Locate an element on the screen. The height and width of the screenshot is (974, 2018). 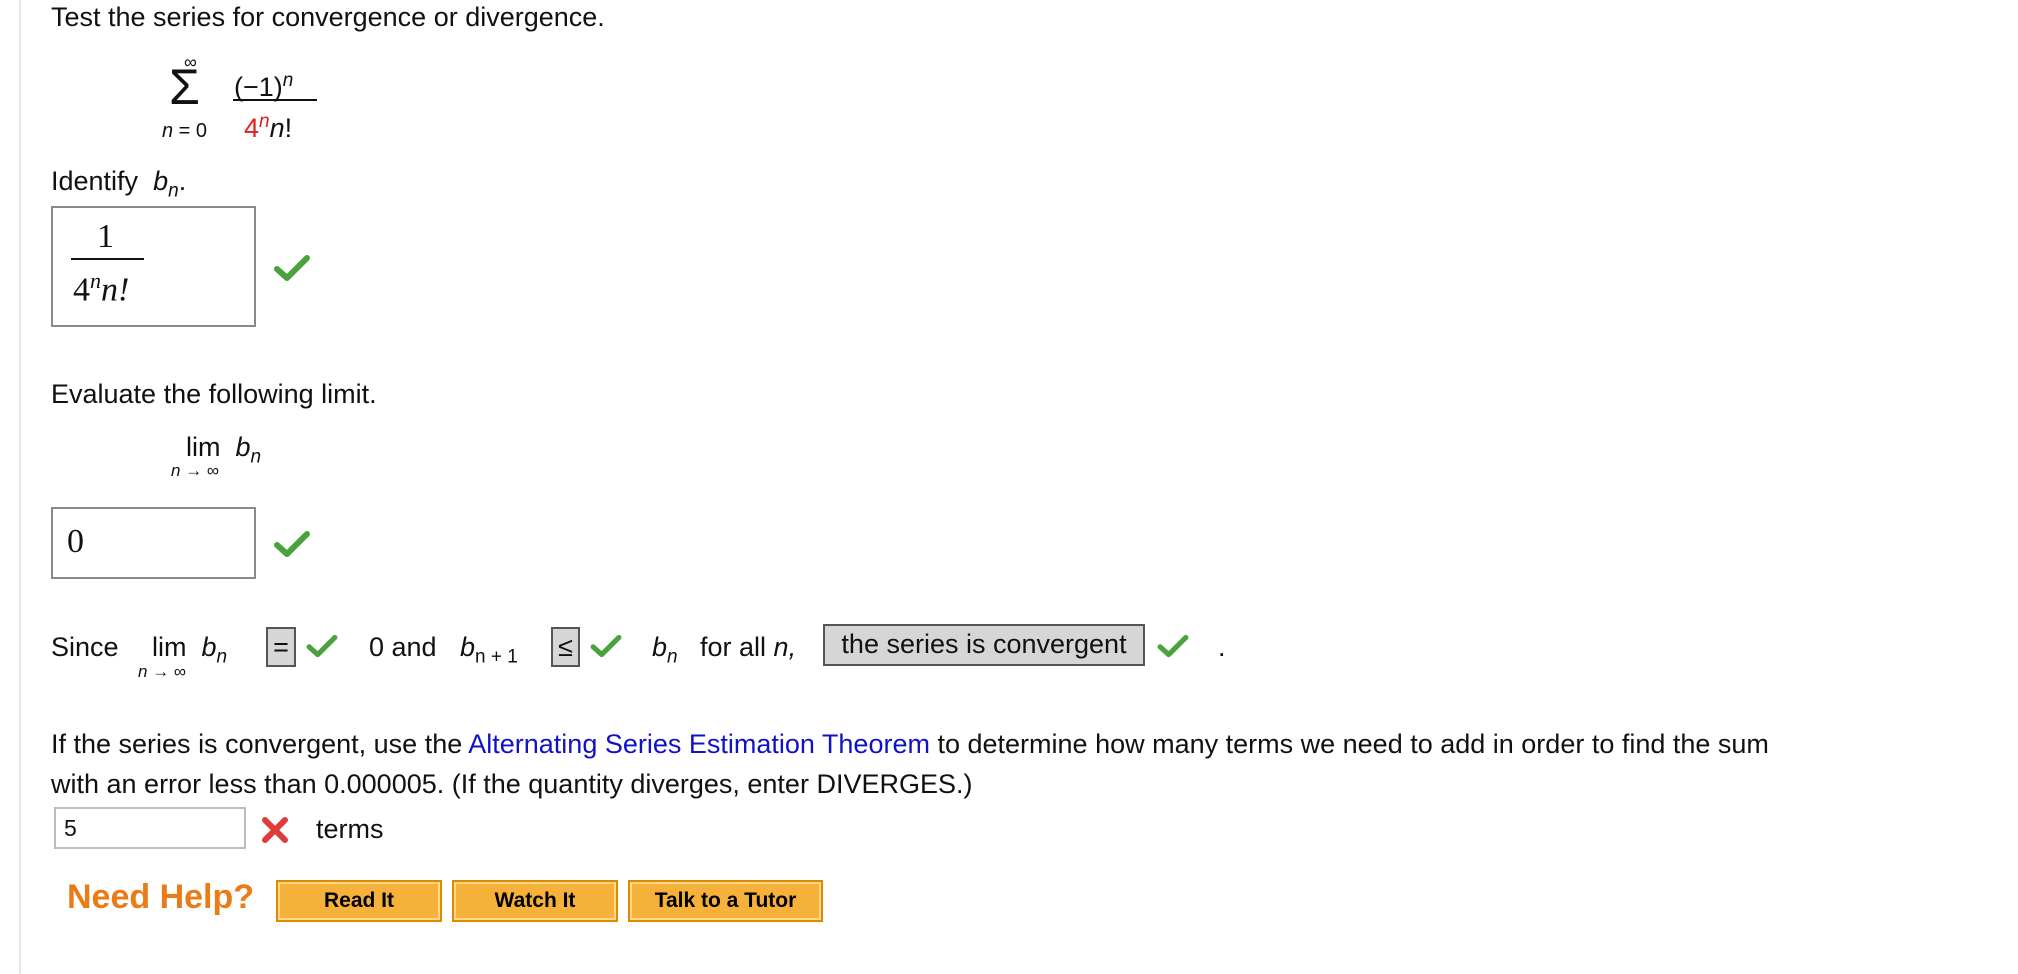
bn-term: bn is located at coordinates (665, 650).